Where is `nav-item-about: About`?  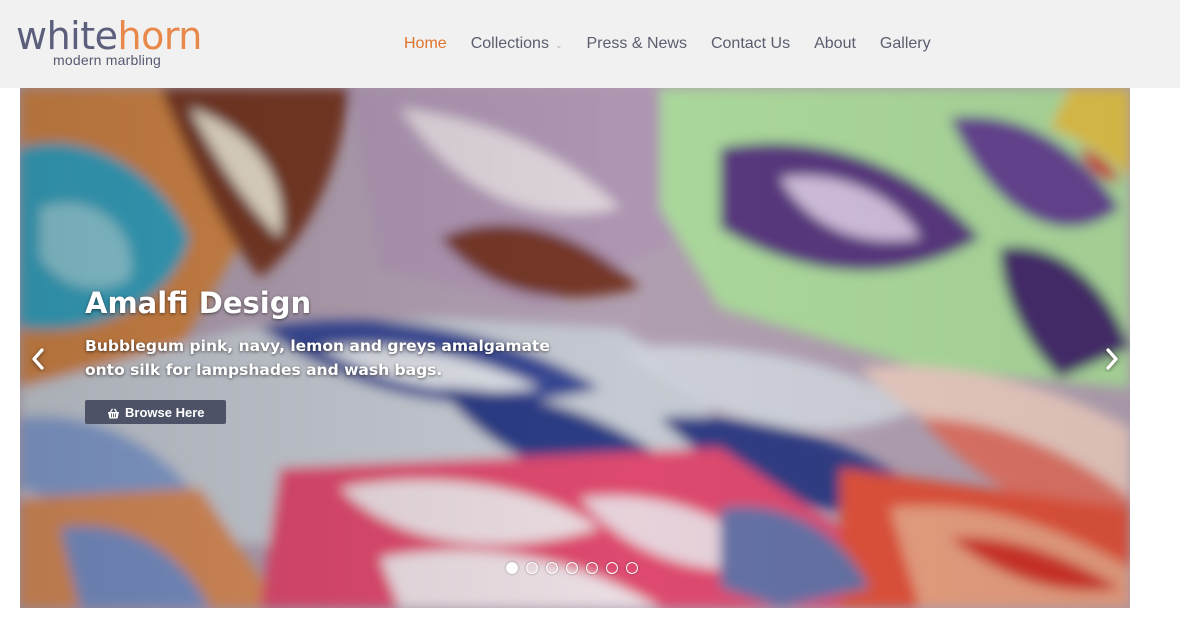
nav-item-about: About is located at coordinates (835, 44).